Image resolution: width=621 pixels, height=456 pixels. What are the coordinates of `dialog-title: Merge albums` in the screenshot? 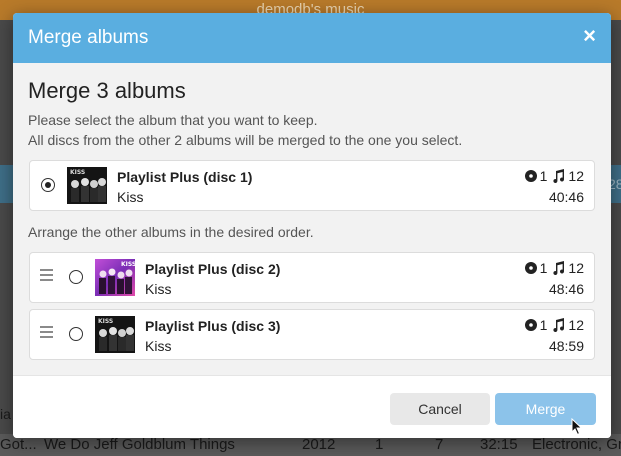 It's located at (88, 37).